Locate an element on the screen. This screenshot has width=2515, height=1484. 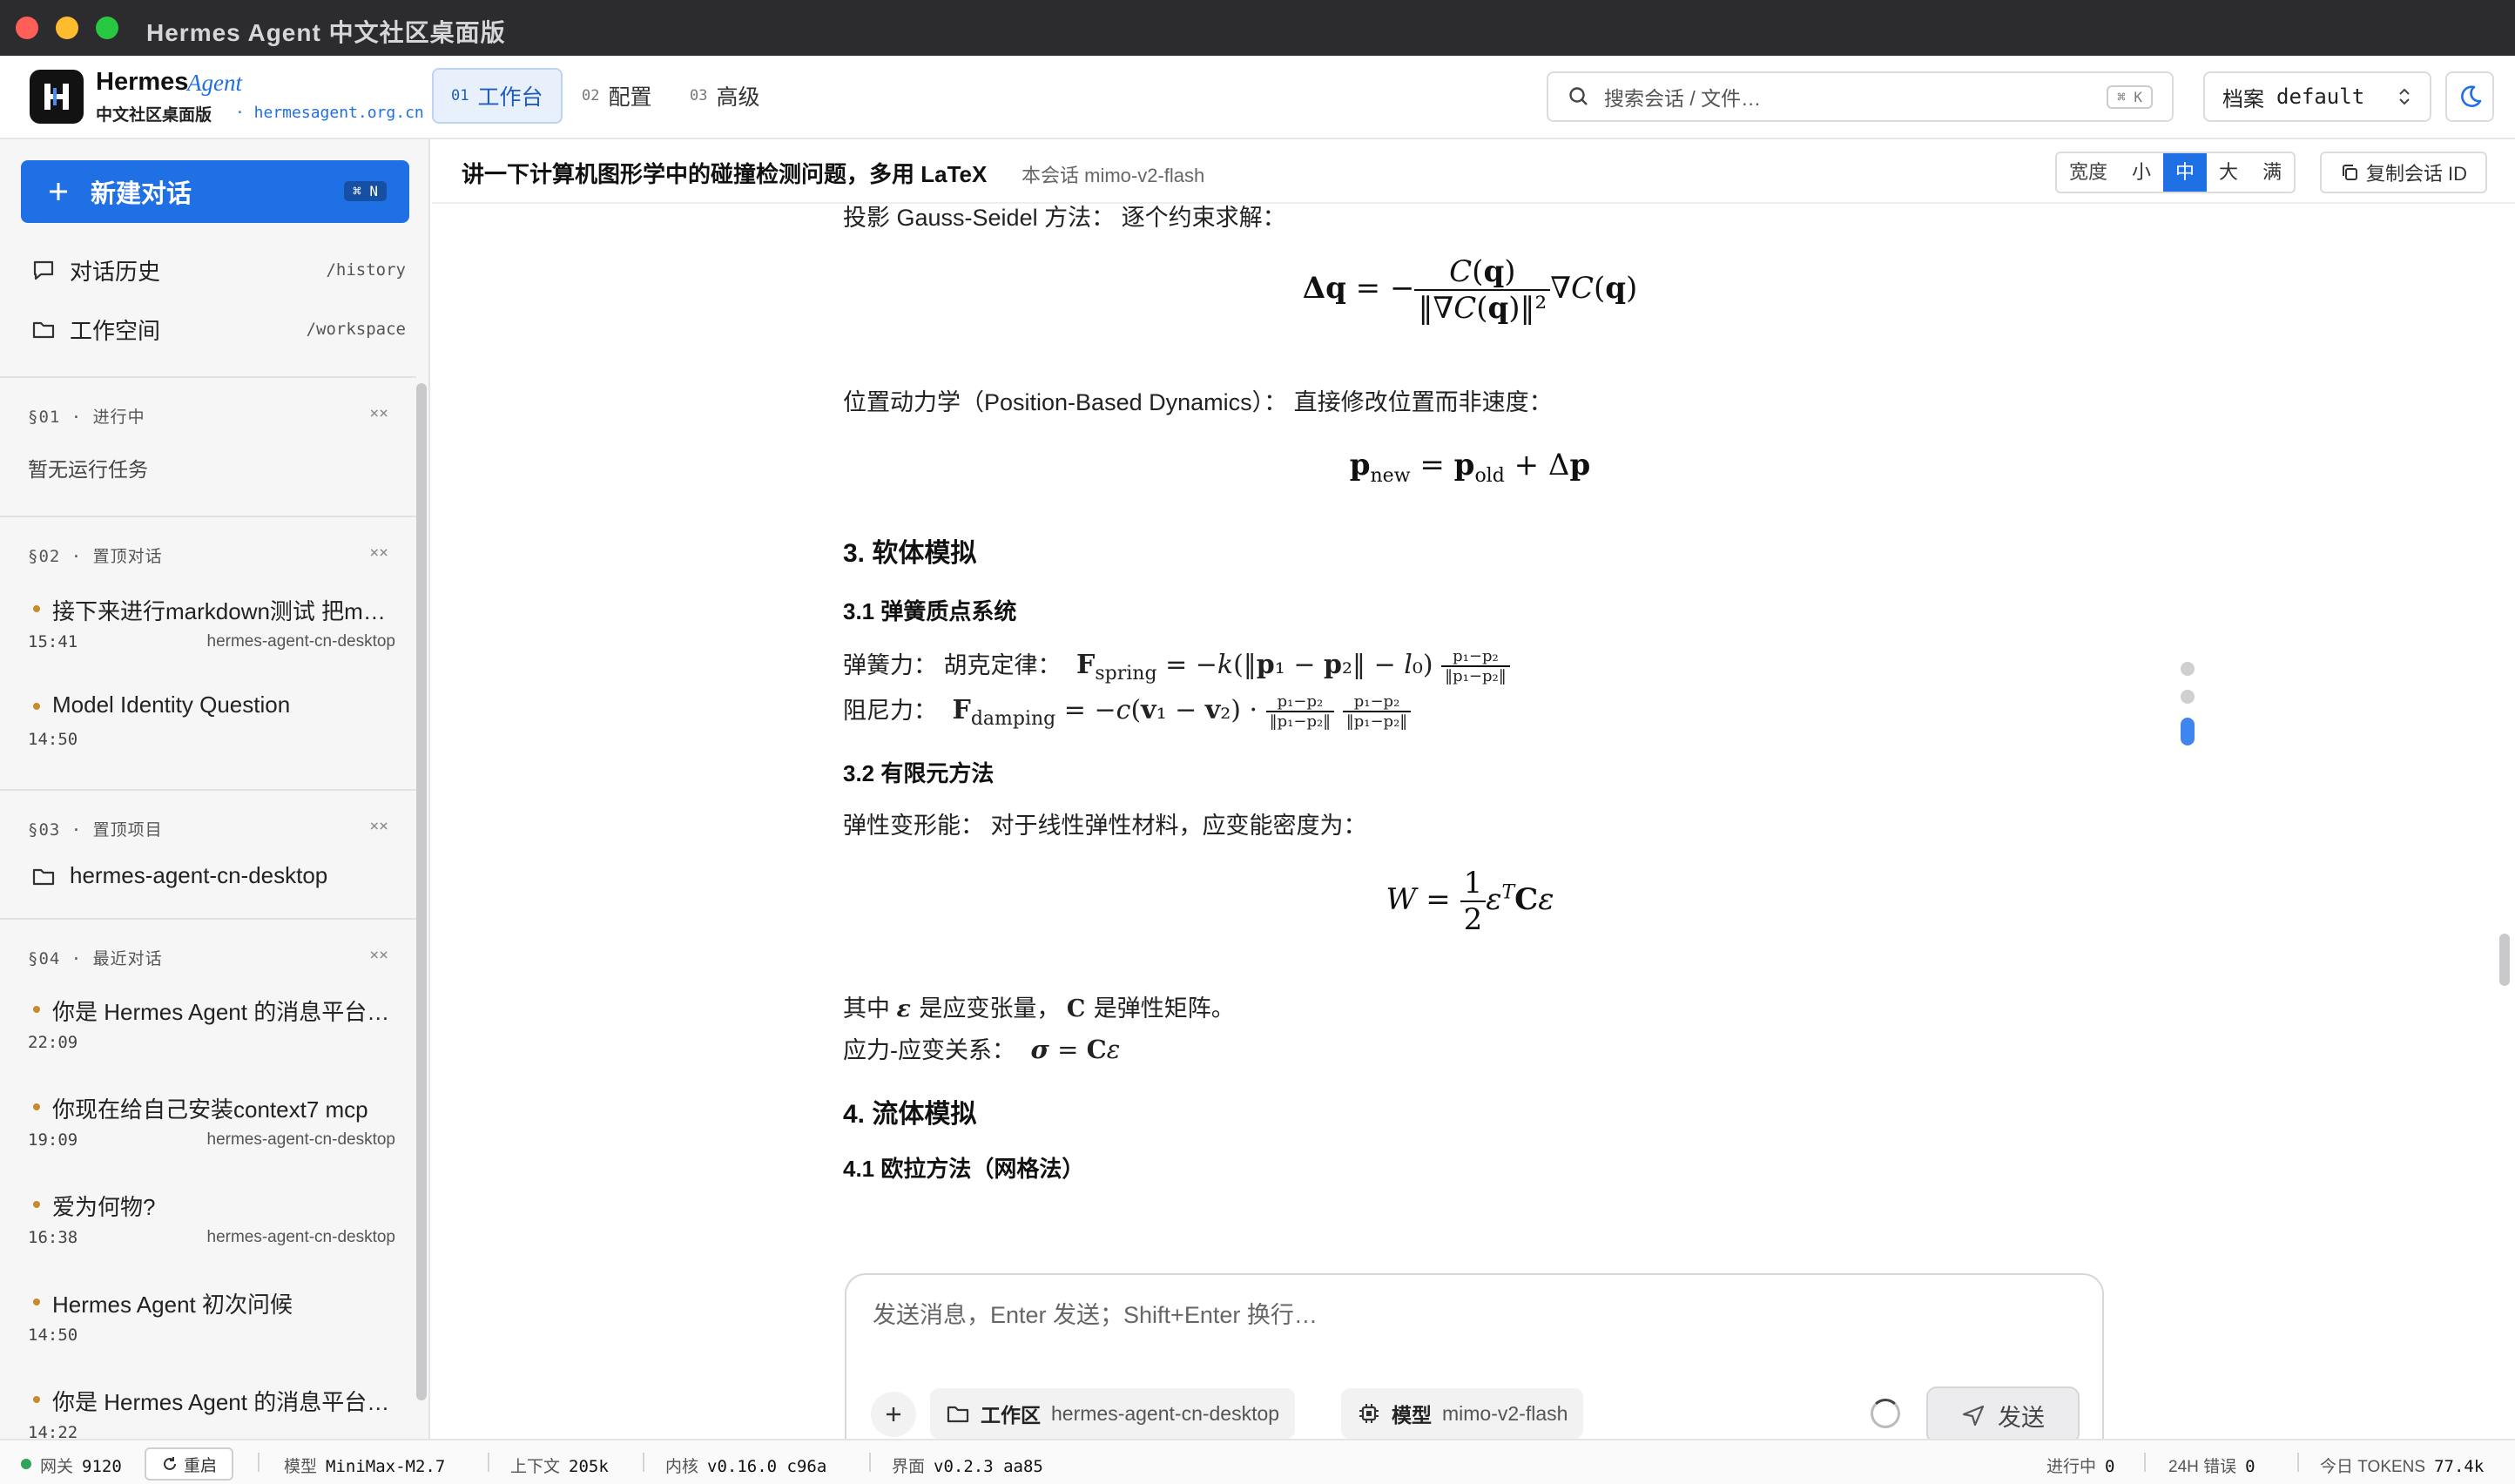
status-value: 205k is located at coordinates (589, 1466).